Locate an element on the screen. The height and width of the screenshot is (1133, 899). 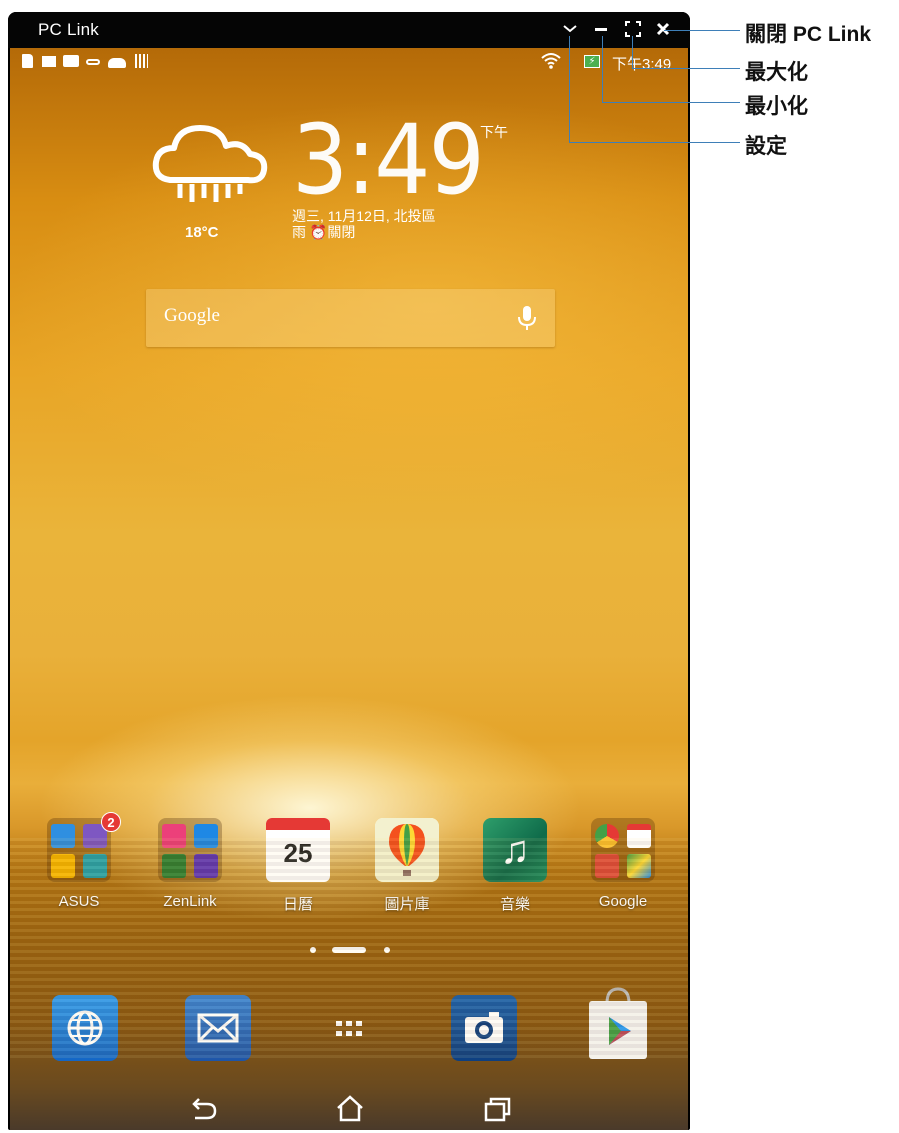
calendar-icon: 25 is located at coordinates (298, 850).